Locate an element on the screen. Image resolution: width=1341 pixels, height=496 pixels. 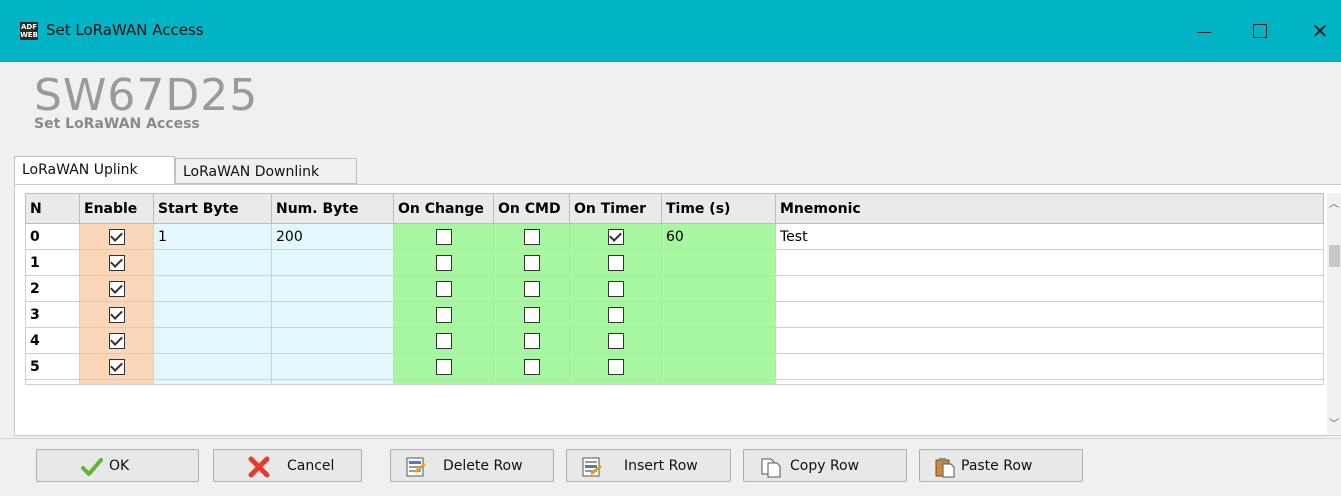
col-header-mnemonic: Mnemonic is located at coordinates (1049, 208).